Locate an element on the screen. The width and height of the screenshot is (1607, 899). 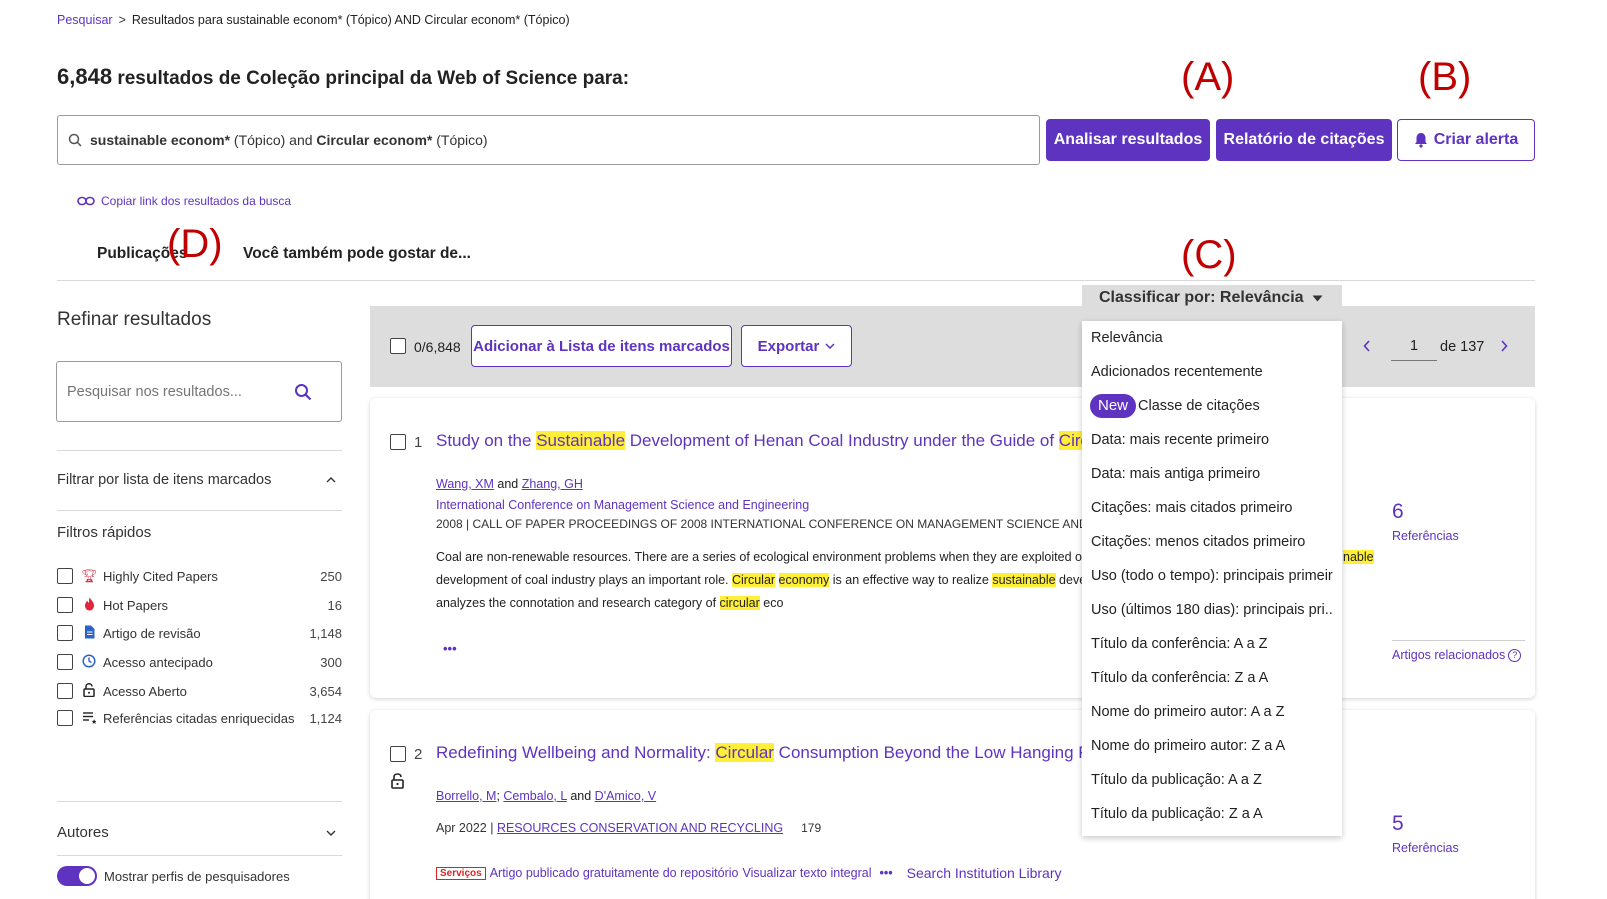
references-count: 6 is located at coordinates (1398, 512).